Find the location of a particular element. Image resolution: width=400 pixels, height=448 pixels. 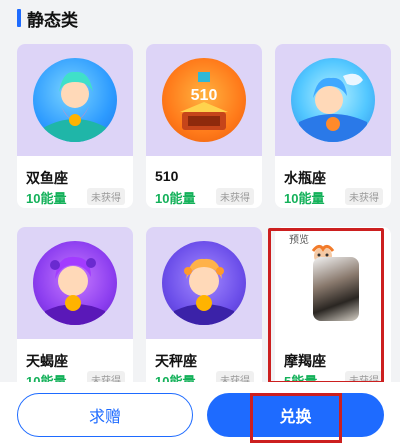

section-accent-bar is located at coordinates (19, 18).